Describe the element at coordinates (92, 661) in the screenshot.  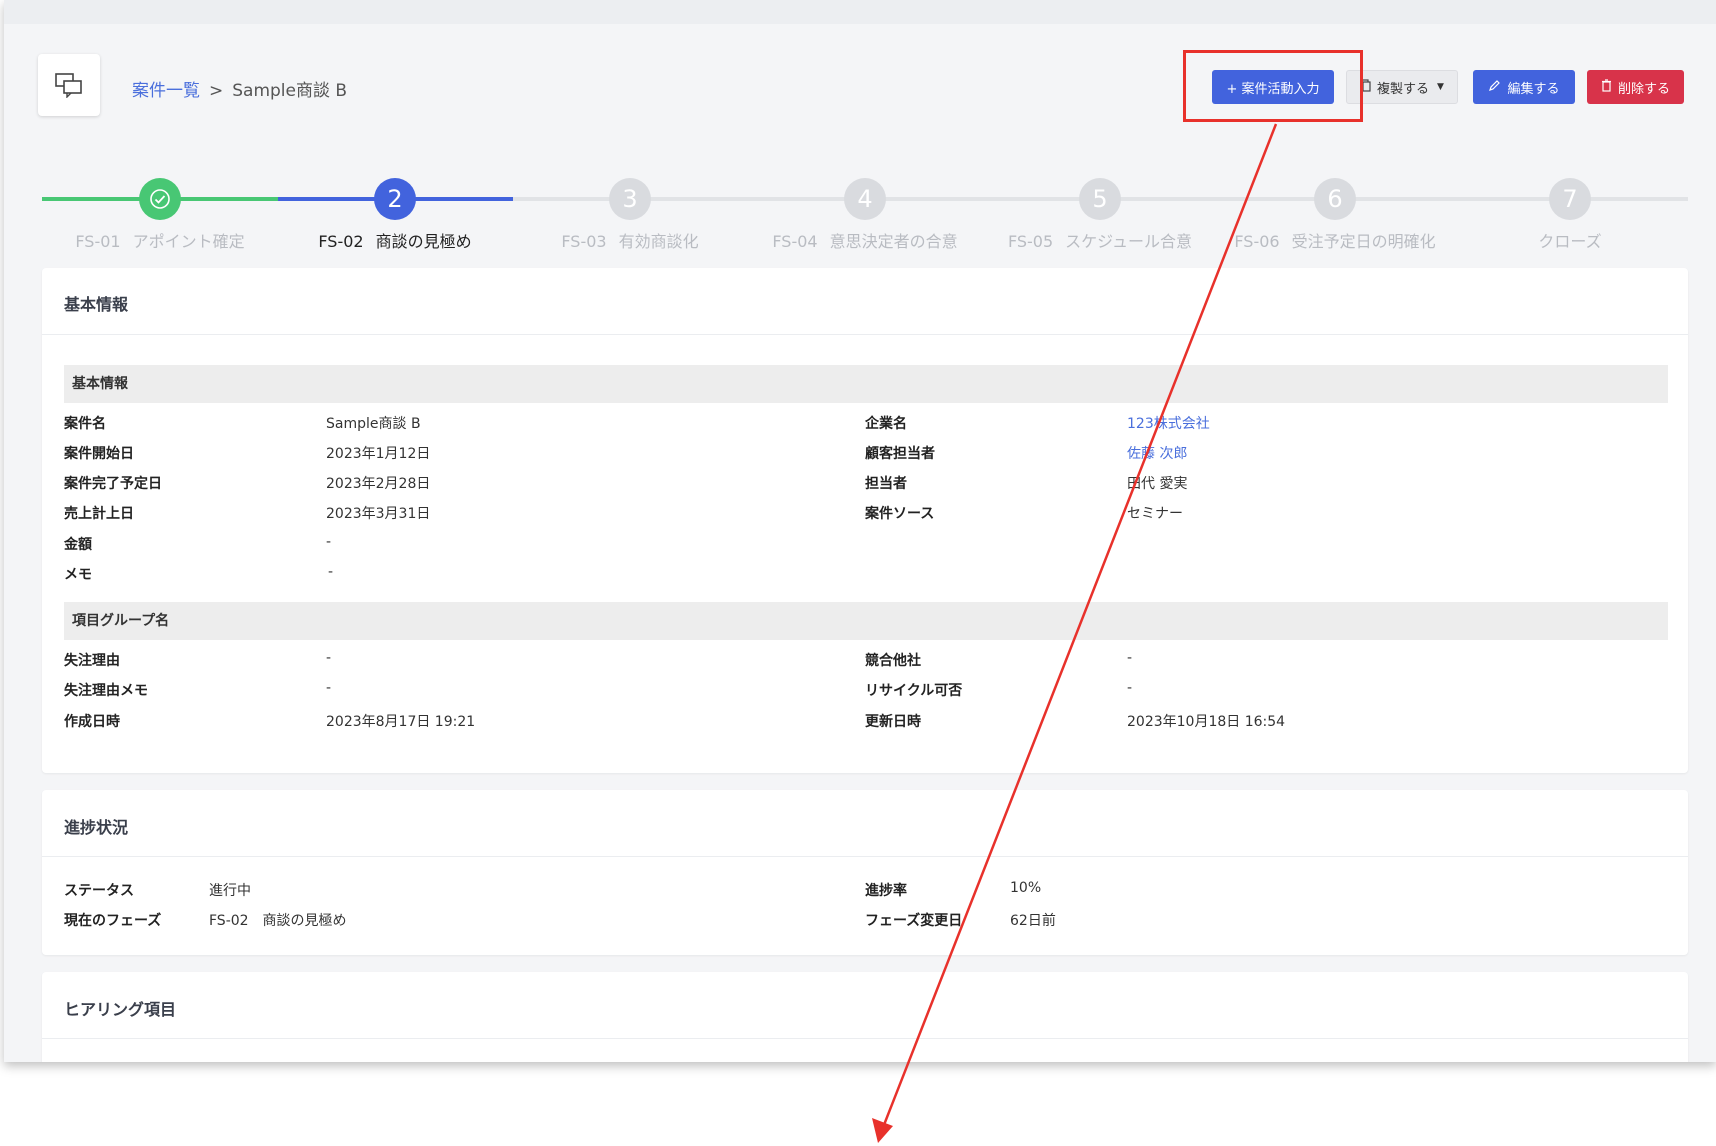
I see `field-label: 失注理由` at that location.